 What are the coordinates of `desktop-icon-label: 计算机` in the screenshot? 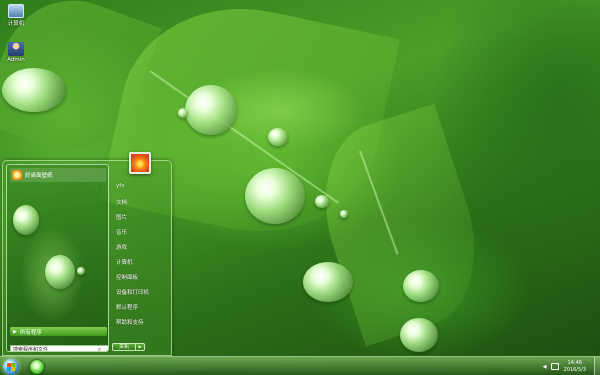 It's located at (16, 24).